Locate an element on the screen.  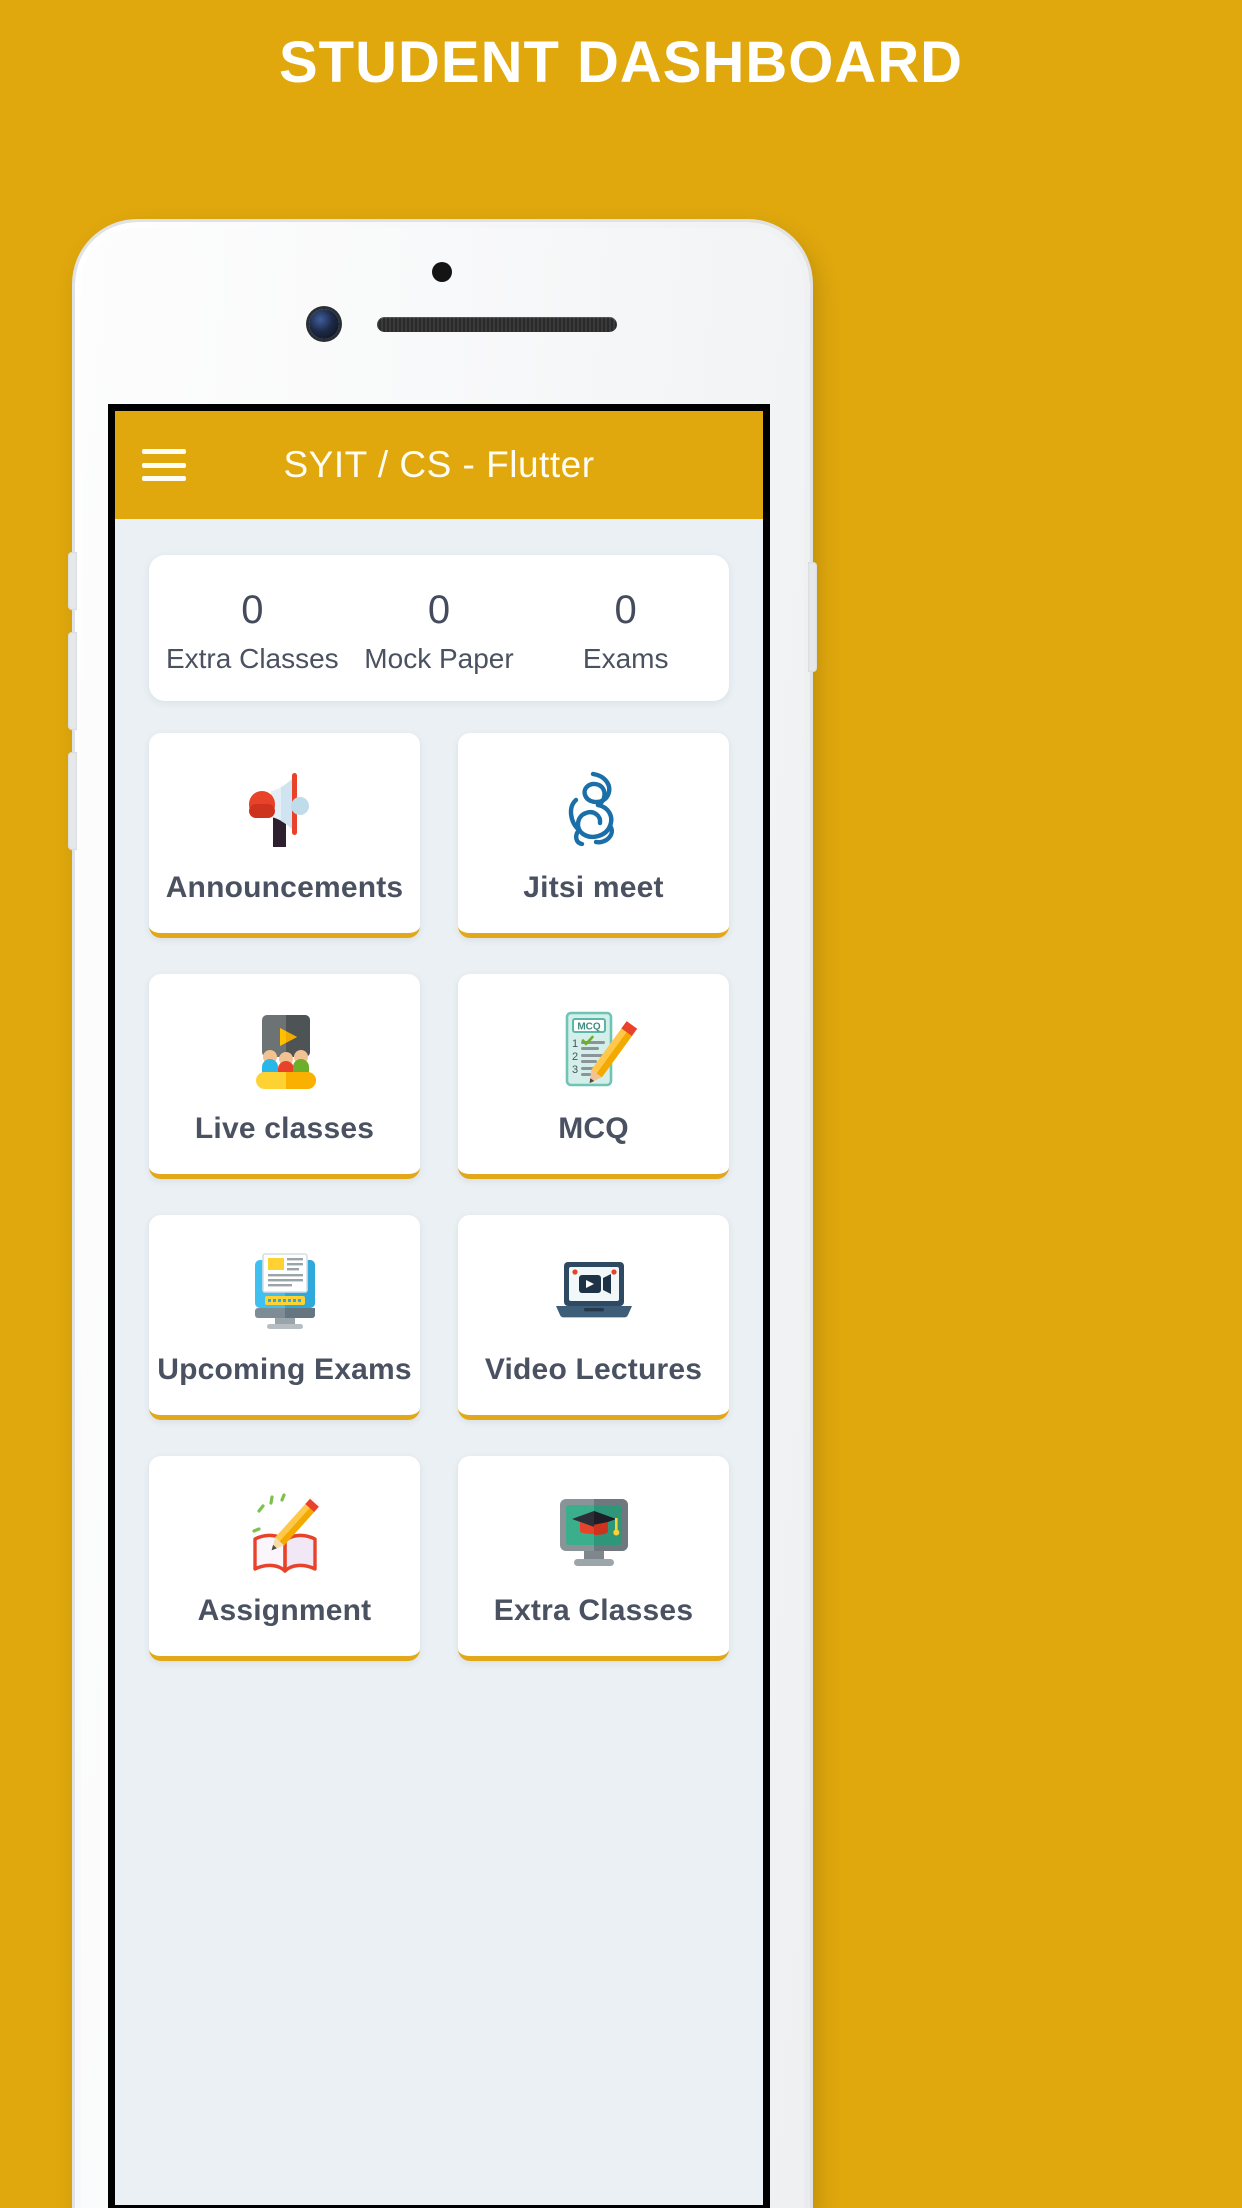
tile-label: Live classes is located at coordinates (284, 1128).